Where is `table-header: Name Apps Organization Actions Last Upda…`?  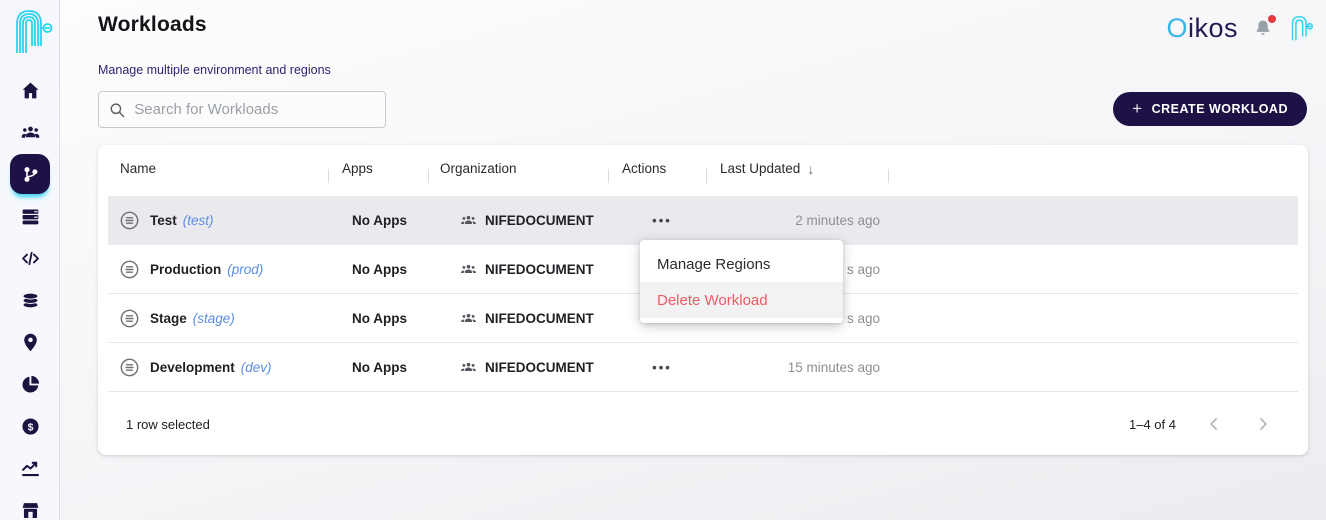
table-header: Name Apps Organization Actions Last Upda… is located at coordinates (703, 168).